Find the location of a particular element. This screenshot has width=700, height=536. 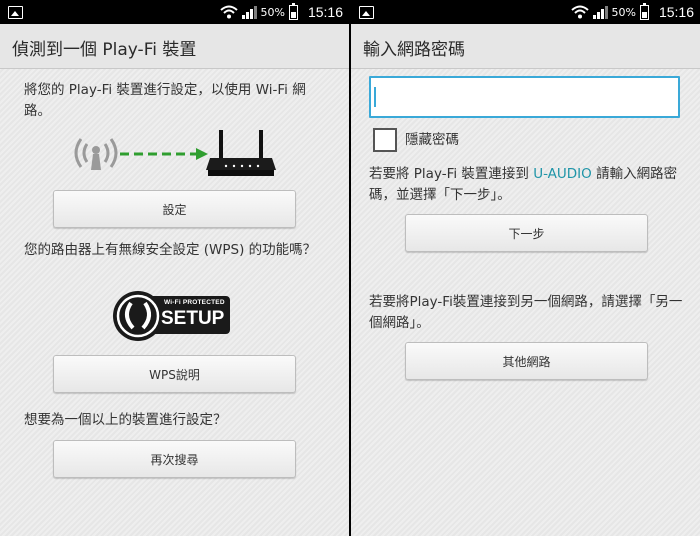

router-icon is located at coordinates (241, 153).